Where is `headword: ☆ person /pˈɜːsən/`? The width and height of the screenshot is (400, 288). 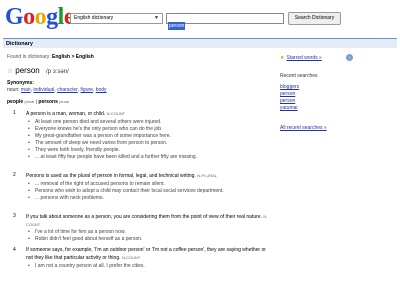
headword: ☆ person /pˈɜːsən/ is located at coordinates (38, 71).